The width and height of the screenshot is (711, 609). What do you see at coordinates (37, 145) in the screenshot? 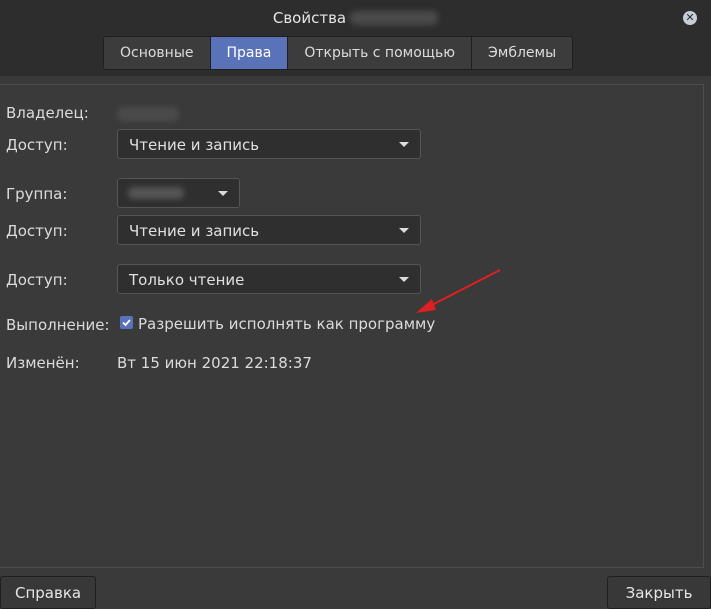
I see `owner-access-label: Доступ:` at bounding box center [37, 145].